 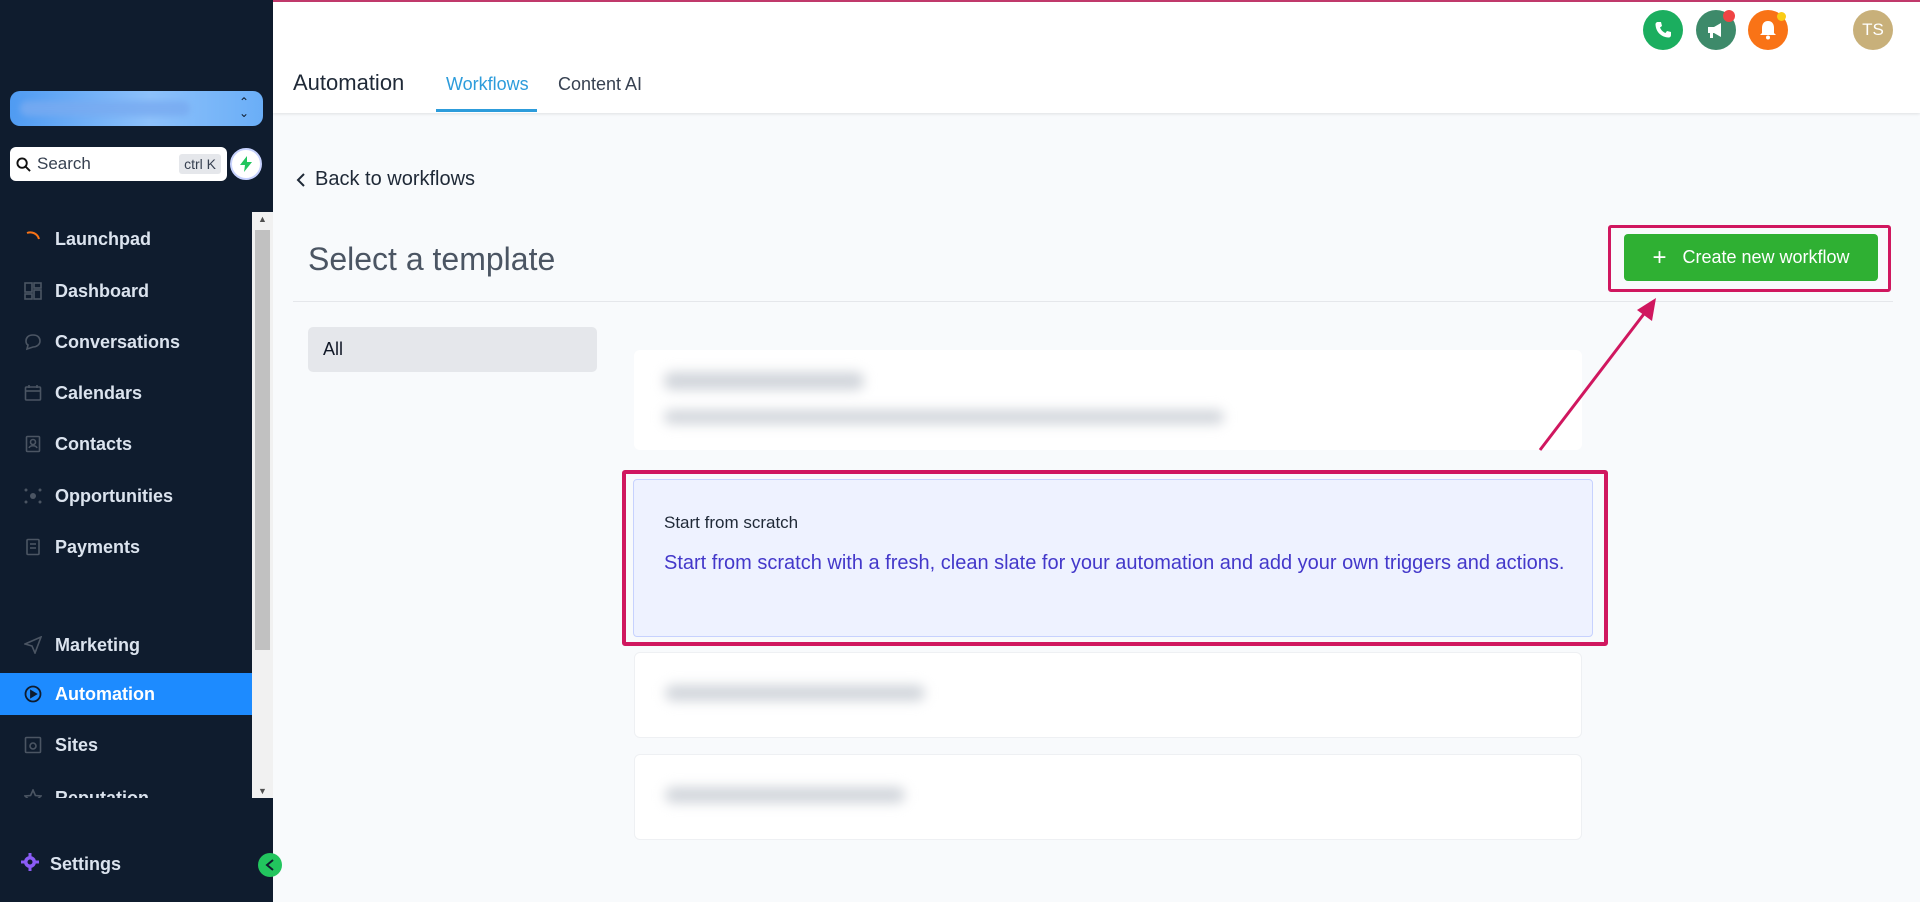 I want to click on annotation-arrow-icon, so click(x=1597, y=374).